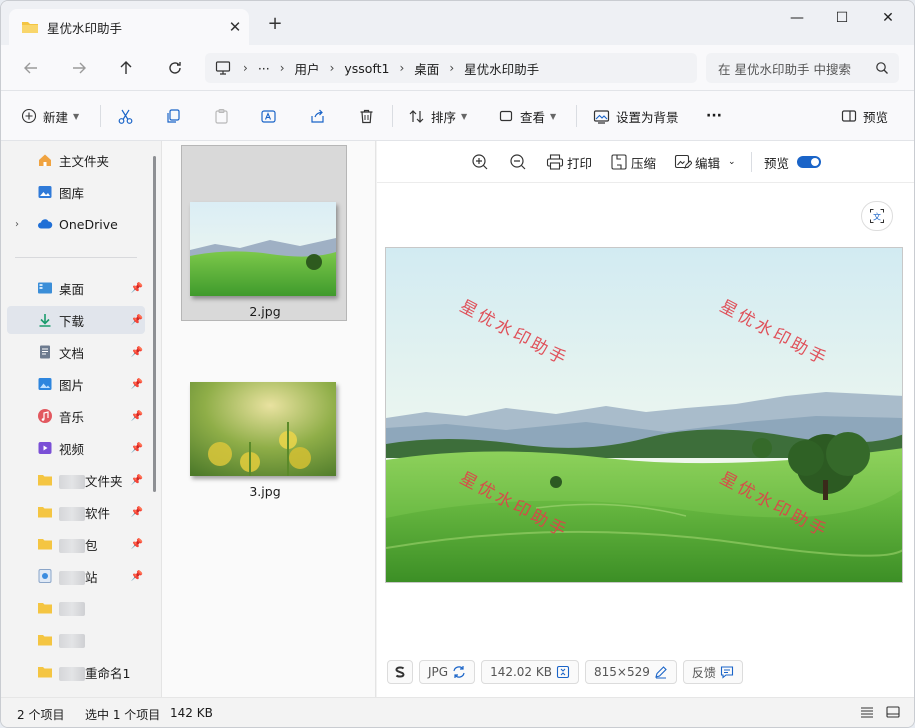 The image size is (915, 728). I want to click on chevron-down-icon: ⌄, so click(732, 162).